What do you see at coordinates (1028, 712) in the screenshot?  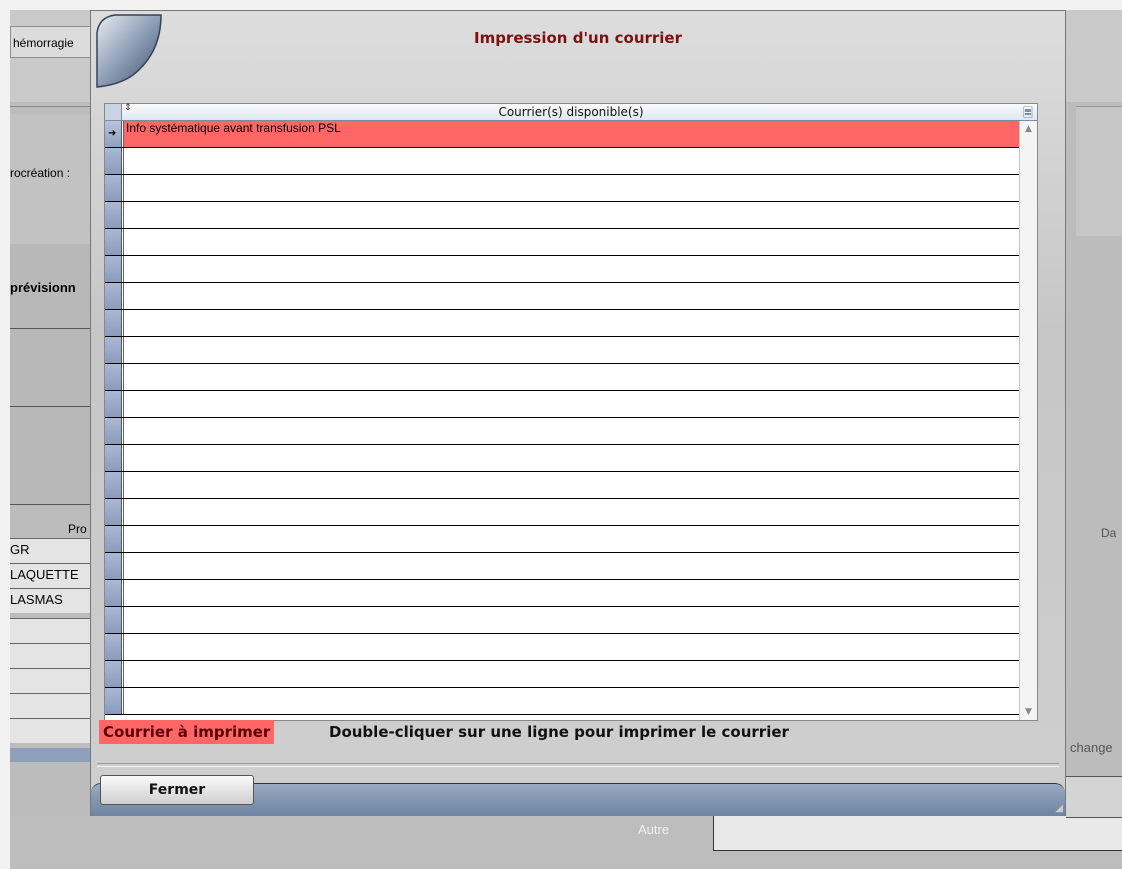 I see `scroll-down-arrow-icon: ▼` at bounding box center [1028, 712].